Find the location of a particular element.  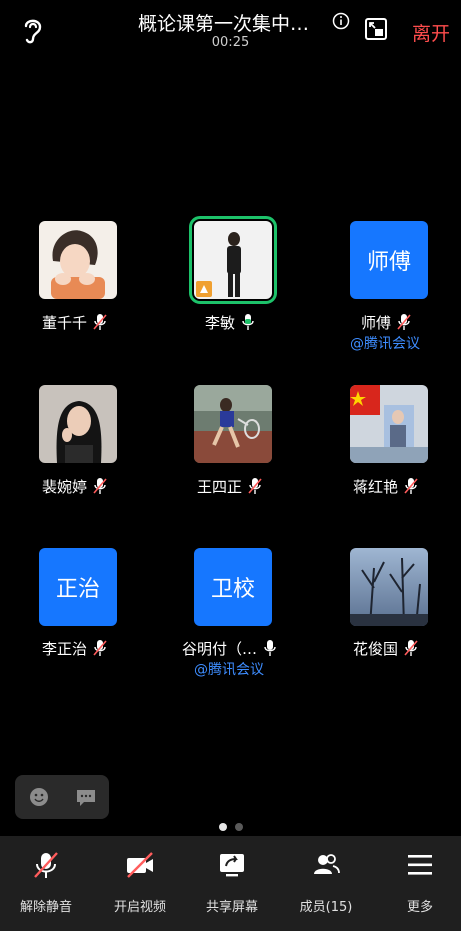

share-screen-label: 共享屏幕 is located at coordinates (231, 907).